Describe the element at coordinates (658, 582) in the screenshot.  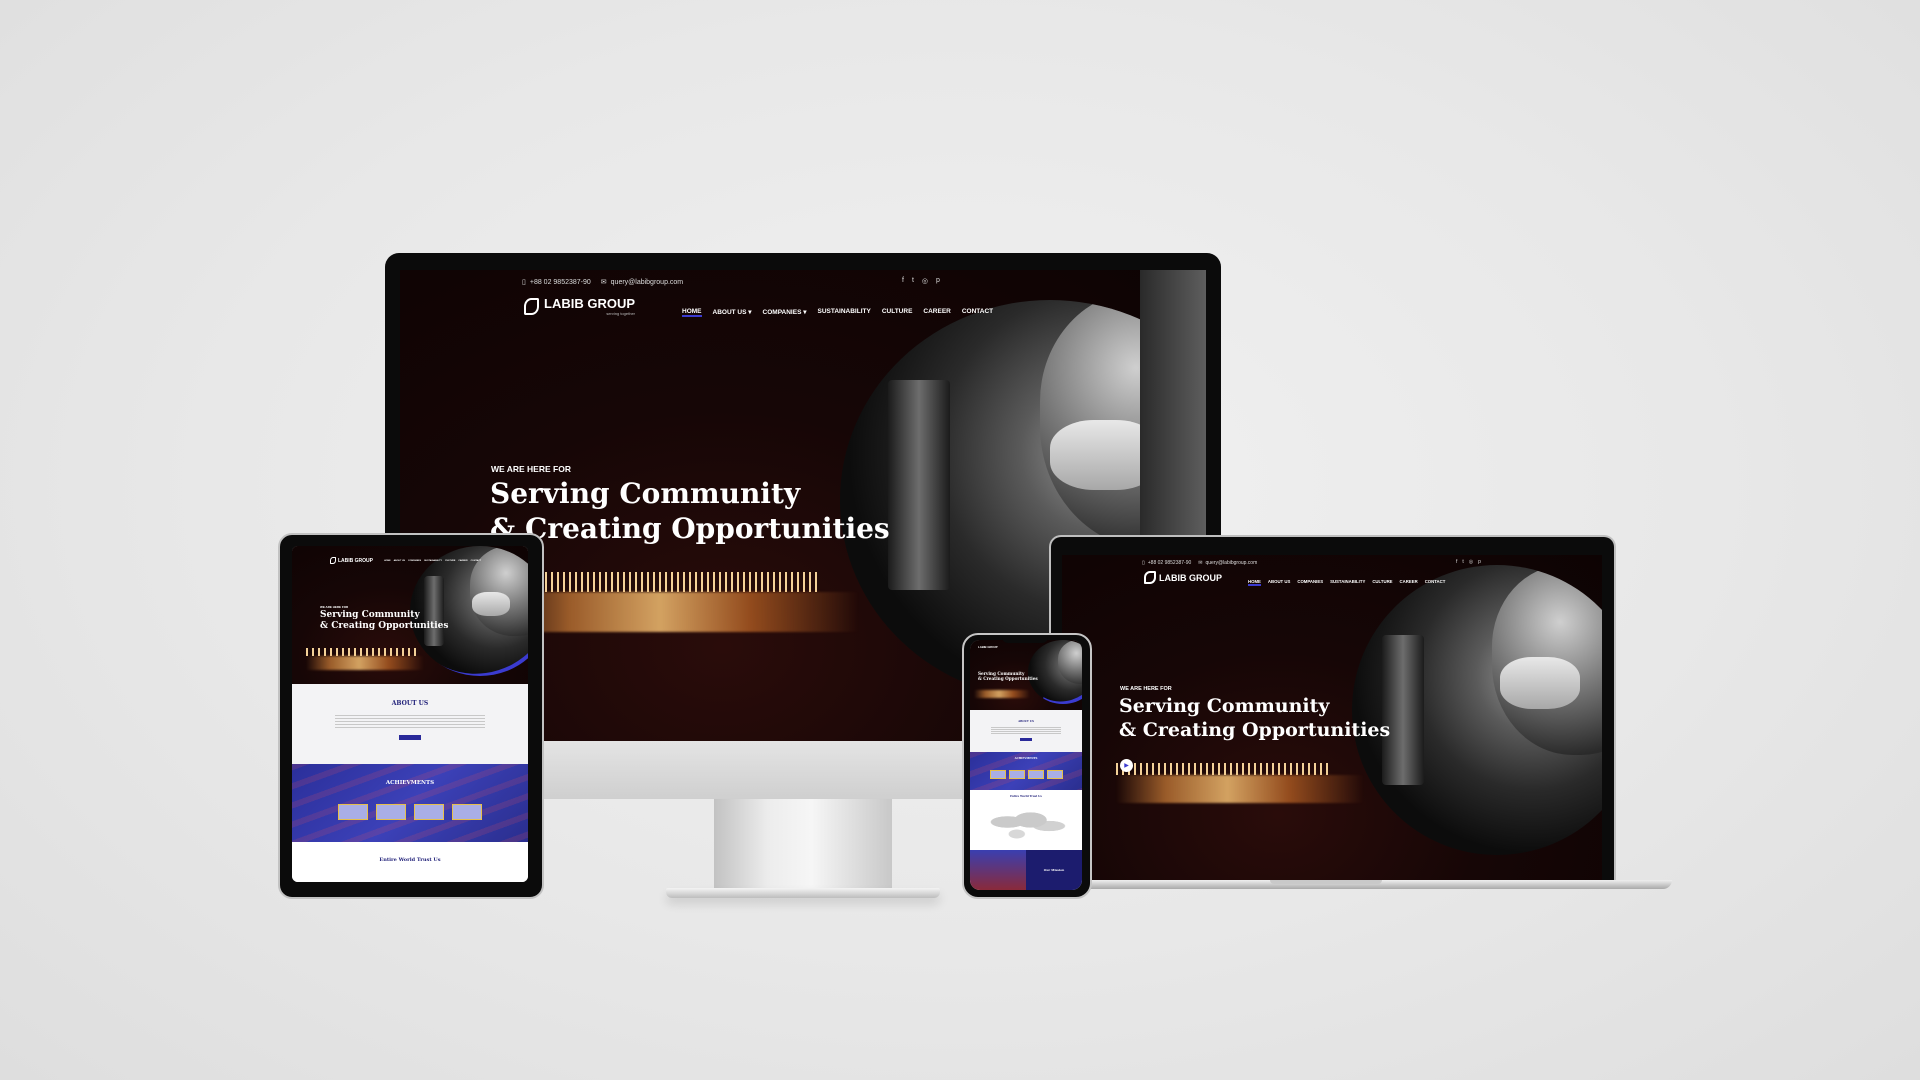
I see `hero-city-lights` at that location.